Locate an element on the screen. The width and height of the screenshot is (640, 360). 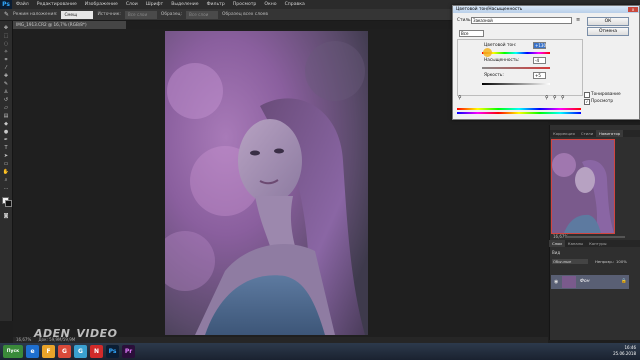
zoom-tool-icon: ⌕ is located at coordinates (6, 180).